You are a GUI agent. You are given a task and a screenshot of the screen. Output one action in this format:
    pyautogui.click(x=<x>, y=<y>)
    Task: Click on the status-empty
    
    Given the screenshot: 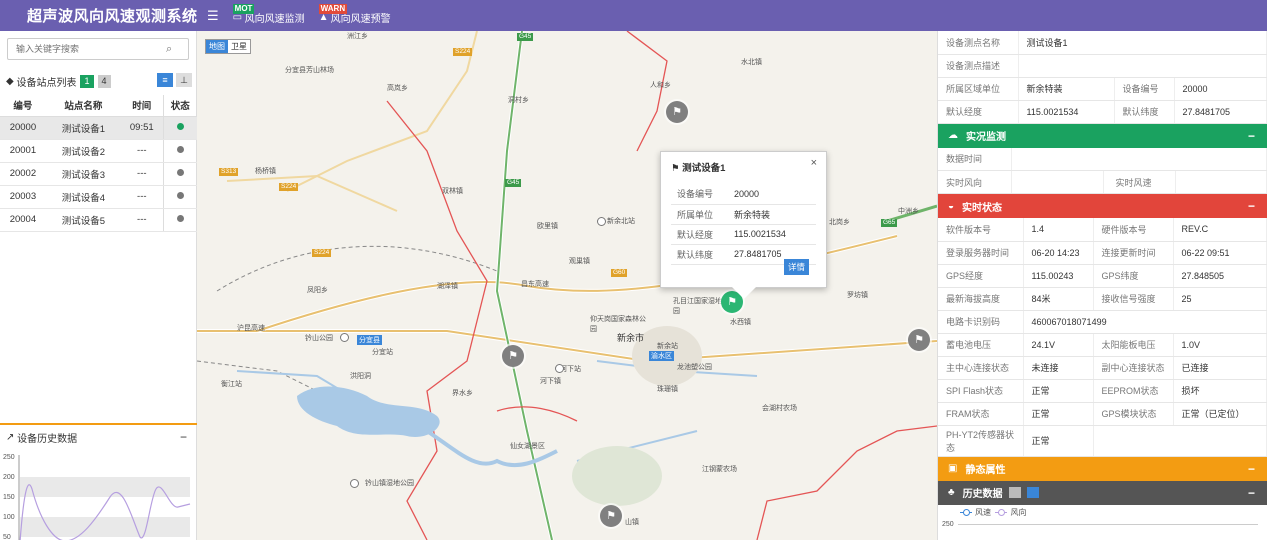 What is the action you would take?
    pyautogui.click(x=1180, y=441)
    